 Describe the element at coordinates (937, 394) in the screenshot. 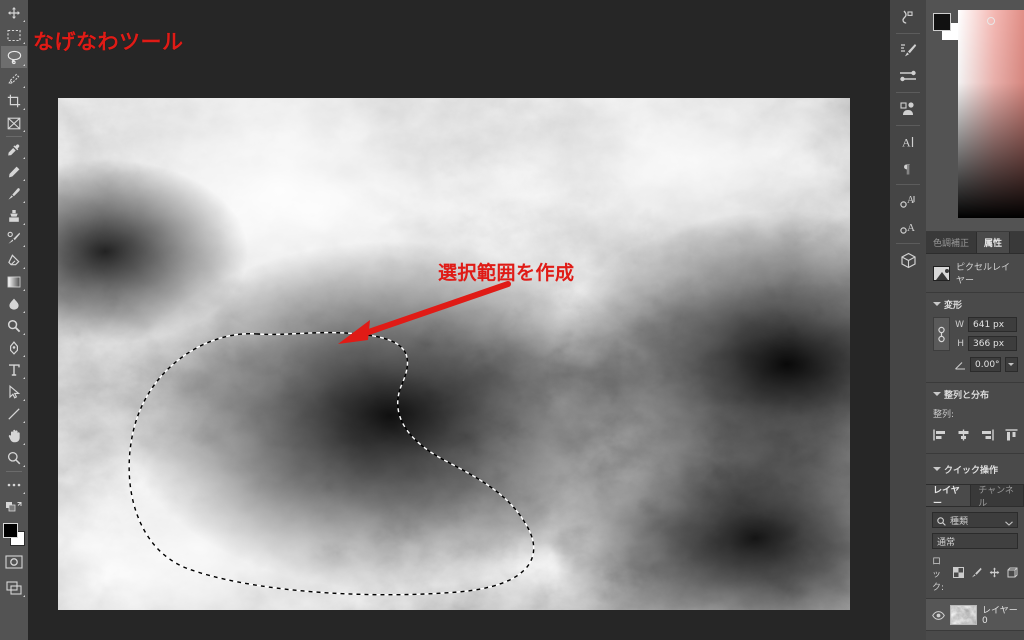

I see `chevron-down-icon-align` at that location.